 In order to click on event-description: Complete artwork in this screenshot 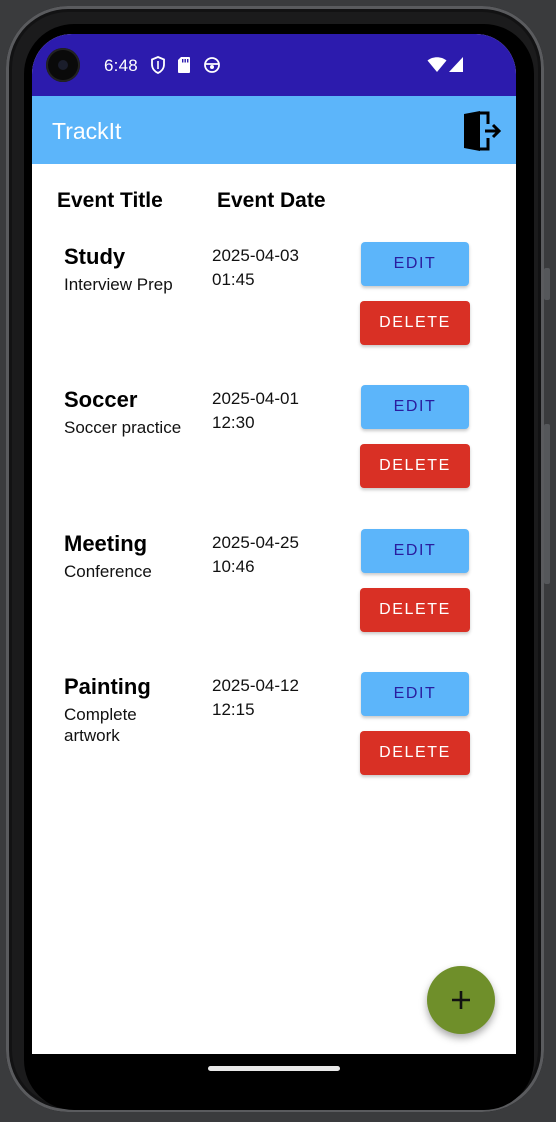, I will do `click(100, 725)`.